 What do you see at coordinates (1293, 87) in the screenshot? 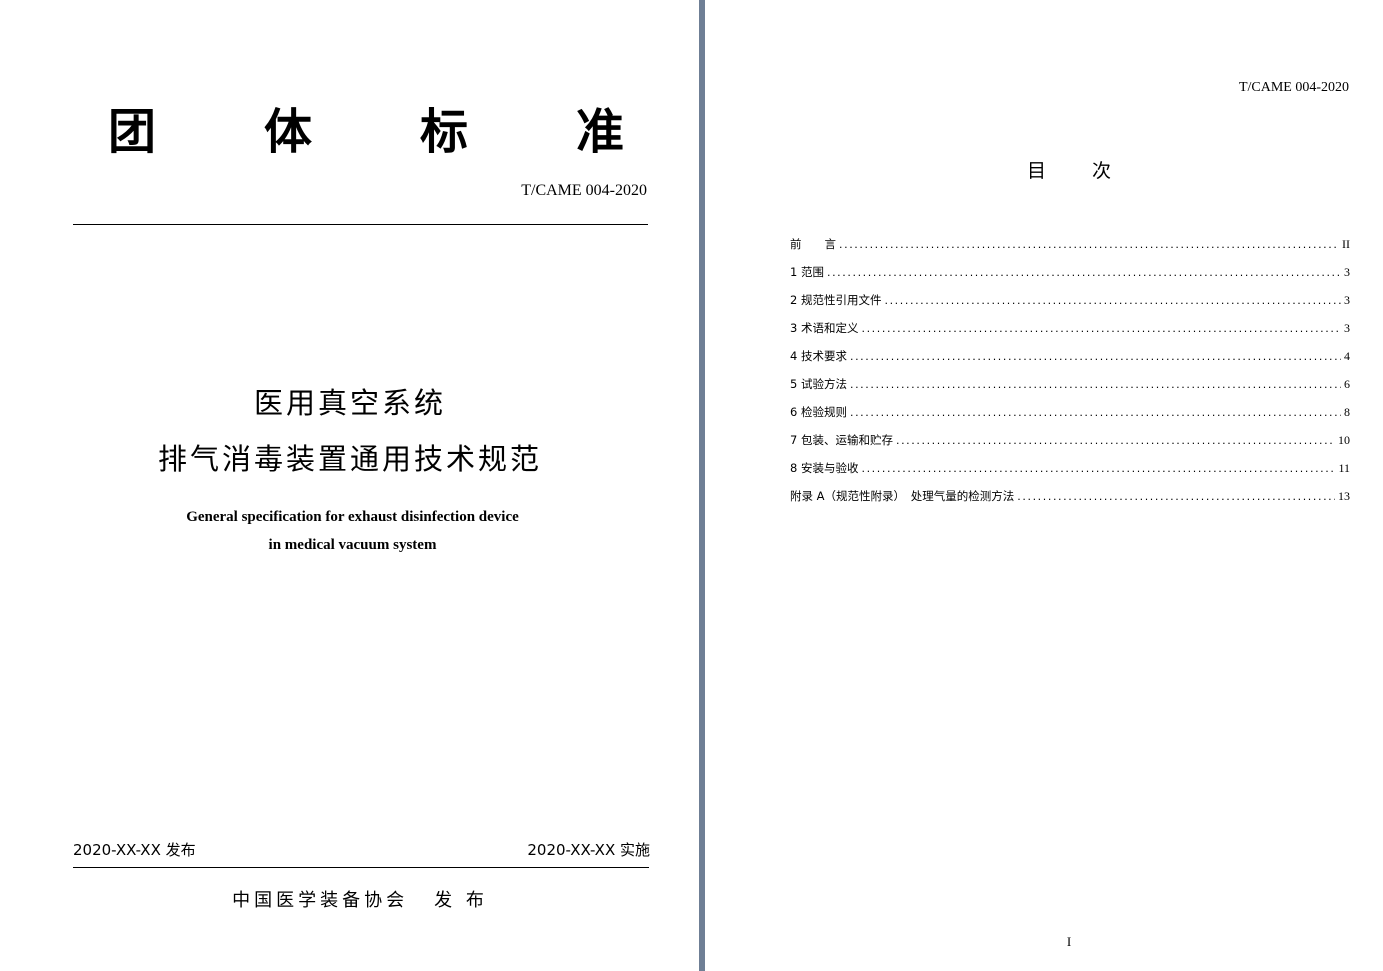
I see `header-standard-number: T/CAME 004-2020` at bounding box center [1293, 87].